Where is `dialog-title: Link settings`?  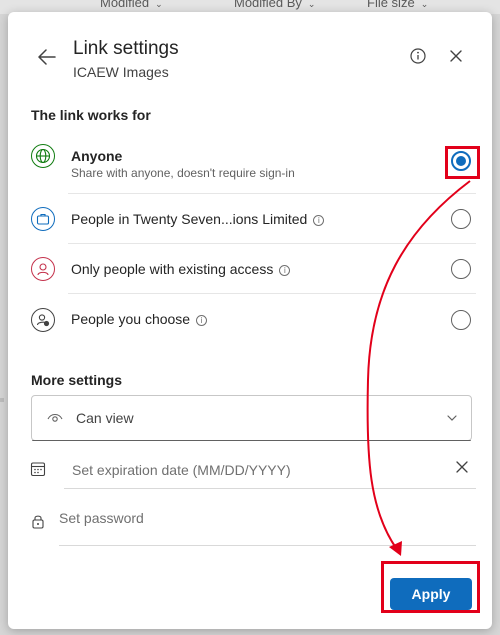
dialog-title: Link settings is located at coordinates (126, 48).